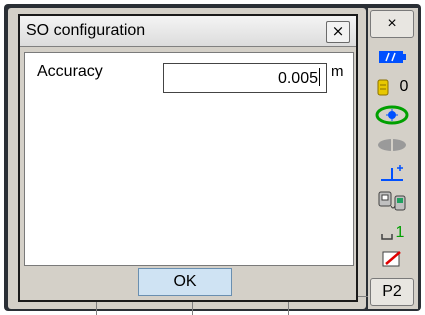 The height and width of the screenshot is (315, 425). Describe the element at coordinates (392, 173) in the screenshot. I see `target-icon` at that location.